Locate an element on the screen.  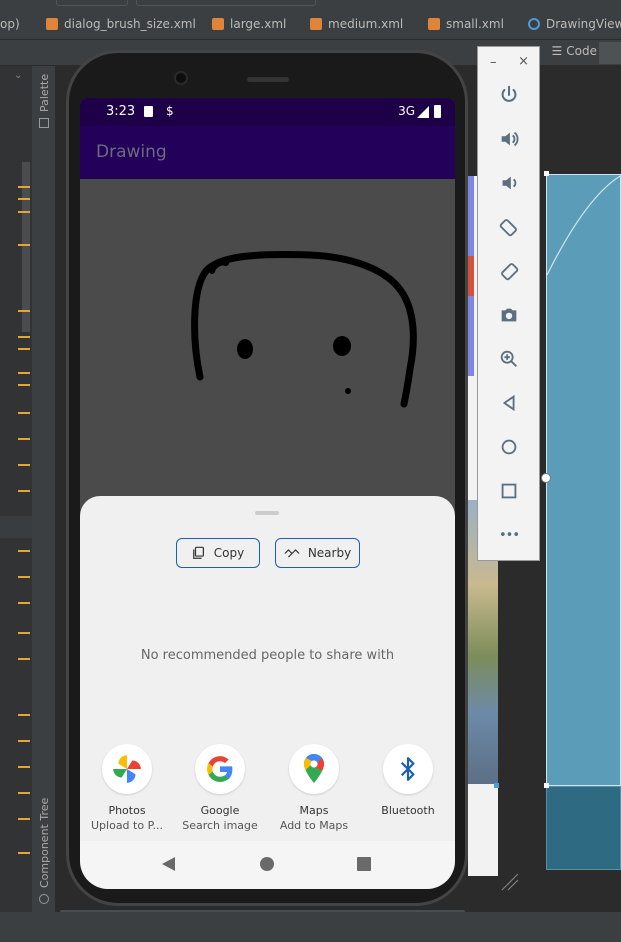
palette-label: Palette is located at coordinates (44, 92).